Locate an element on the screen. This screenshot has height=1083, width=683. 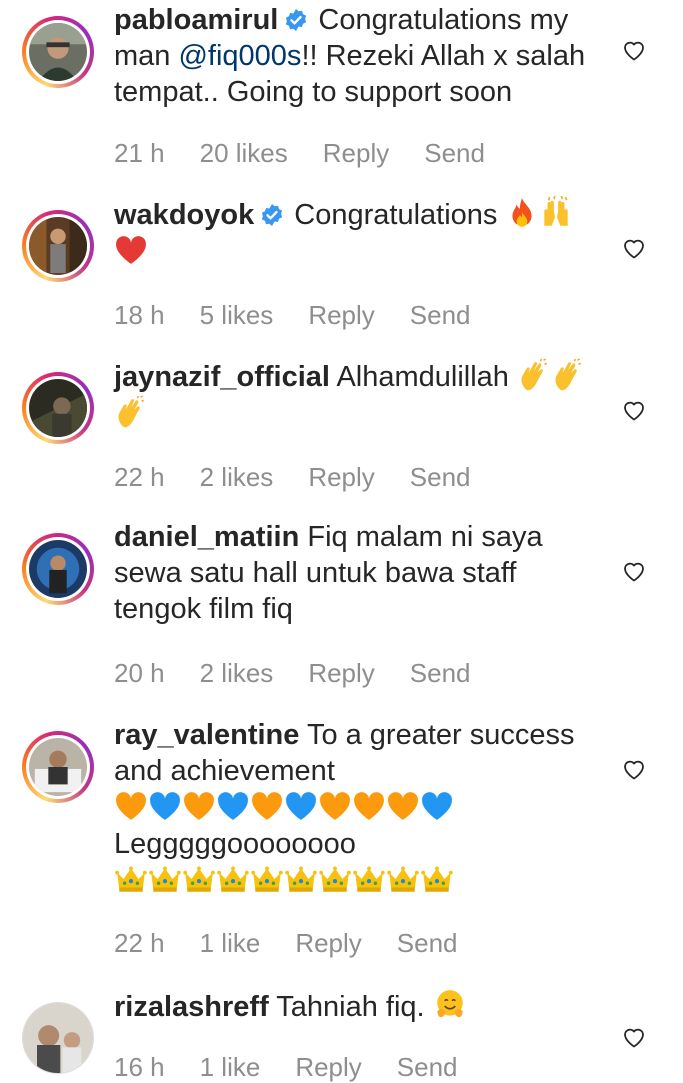
crown-emoji-row is located at coordinates (284, 881).